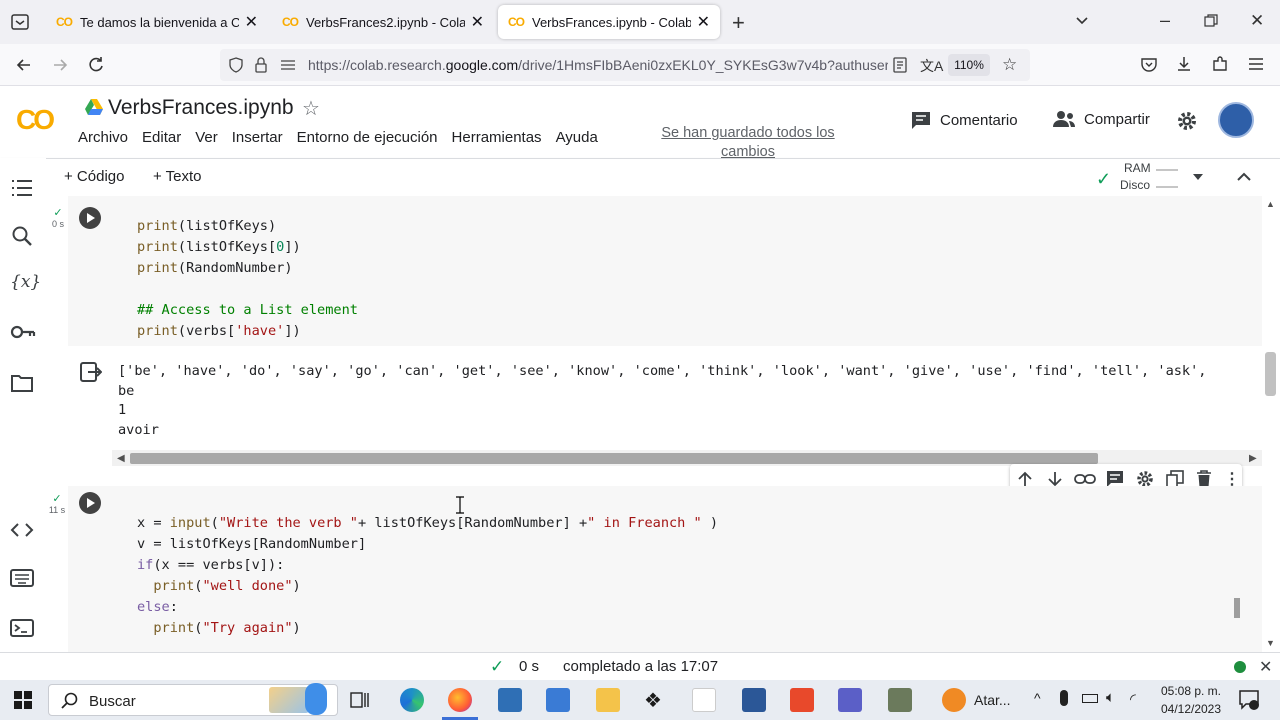 The width and height of the screenshot is (1280, 720). I want to click on app-icon, so click(900, 700).